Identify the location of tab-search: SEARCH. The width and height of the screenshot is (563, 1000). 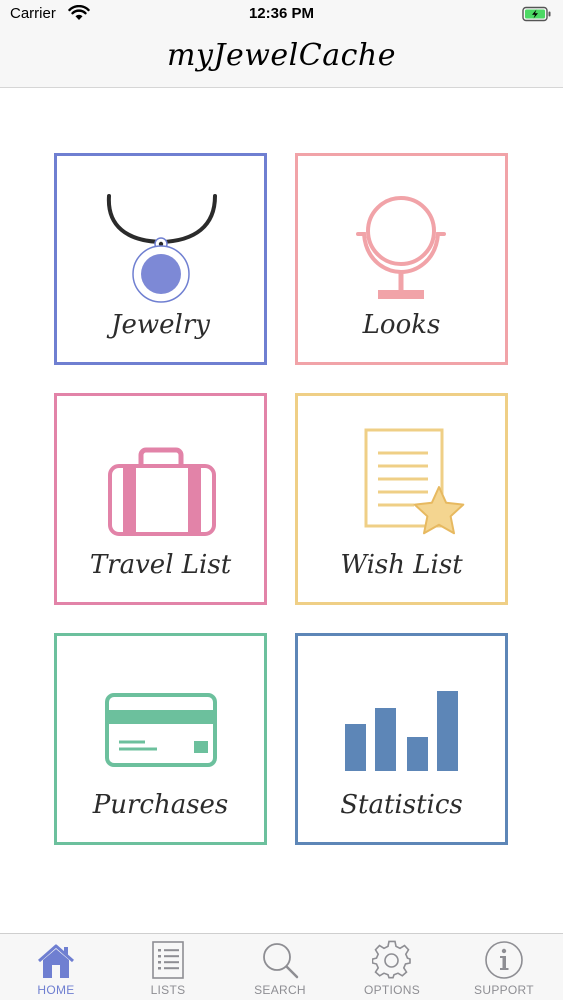
(280, 967).